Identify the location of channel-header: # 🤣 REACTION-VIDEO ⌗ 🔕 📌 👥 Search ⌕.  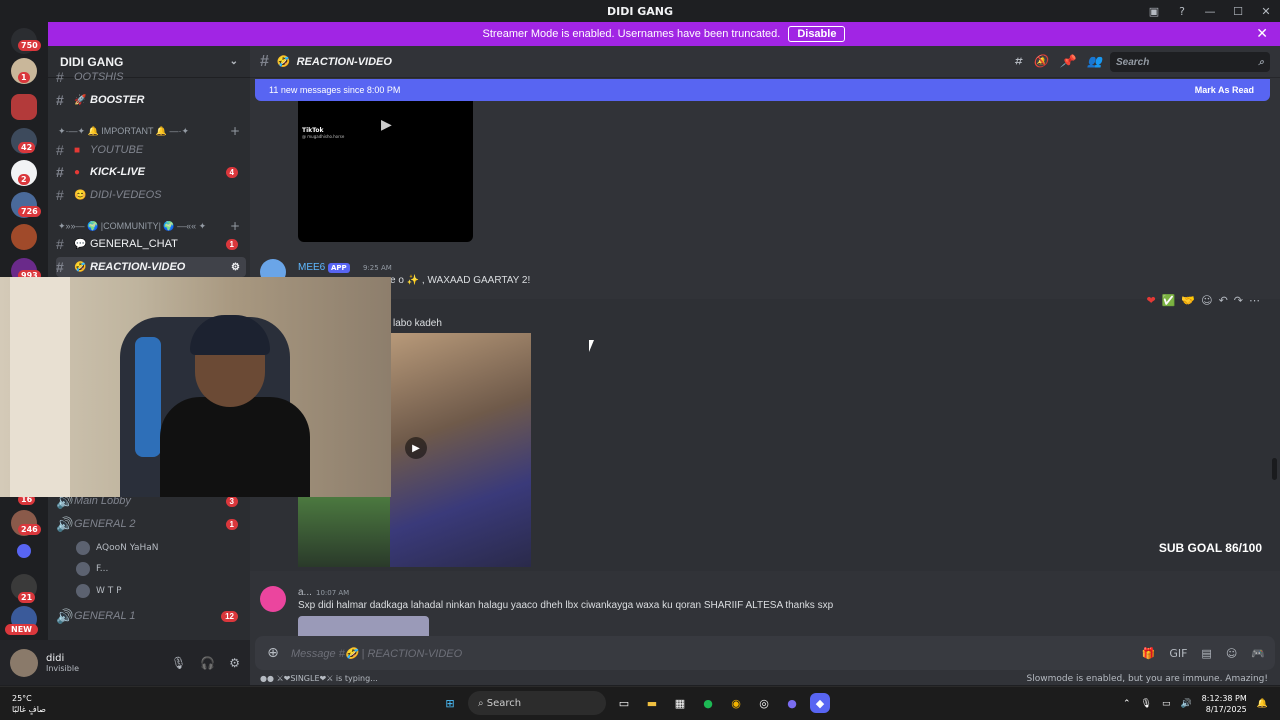
(765, 62).